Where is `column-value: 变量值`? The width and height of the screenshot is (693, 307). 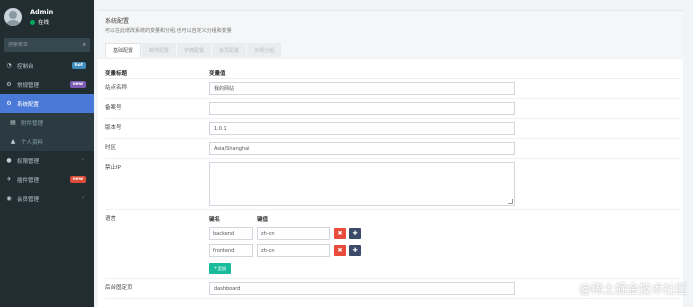 column-value: 变量值 is located at coordinates (217, 73).